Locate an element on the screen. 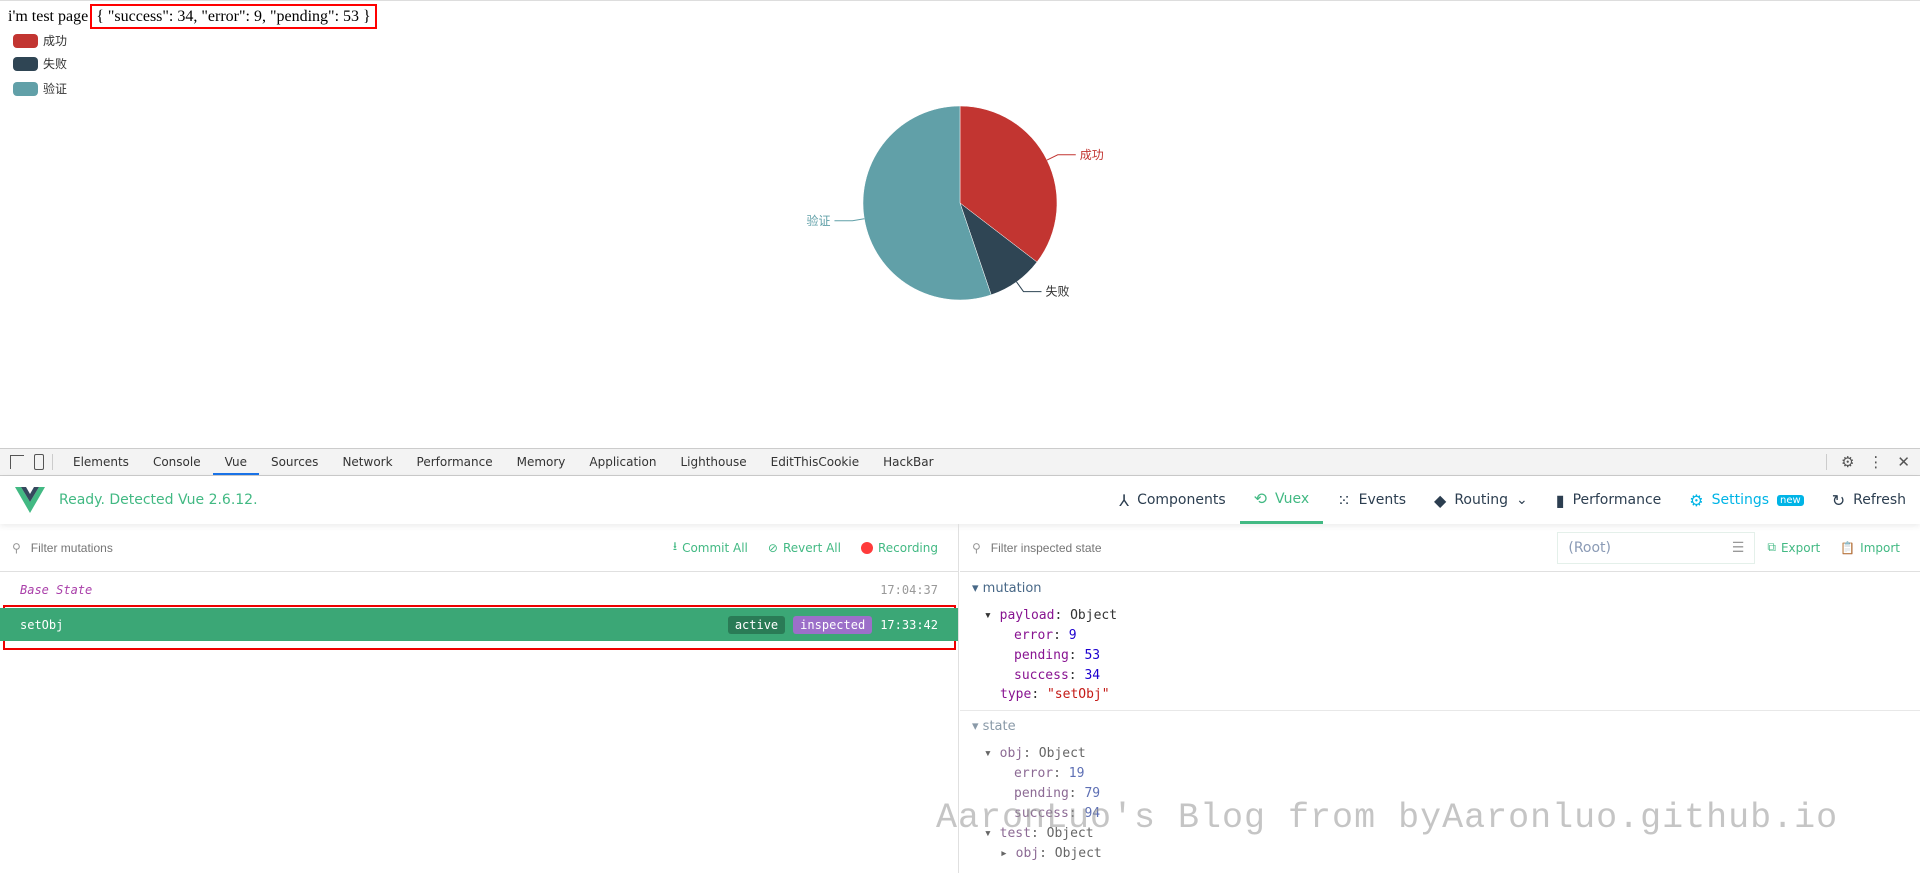 The width and height of the screenshot is (1920, 873). mutation-item-base-state: Base State 17:04:37 is located at coordinates (479, 589).